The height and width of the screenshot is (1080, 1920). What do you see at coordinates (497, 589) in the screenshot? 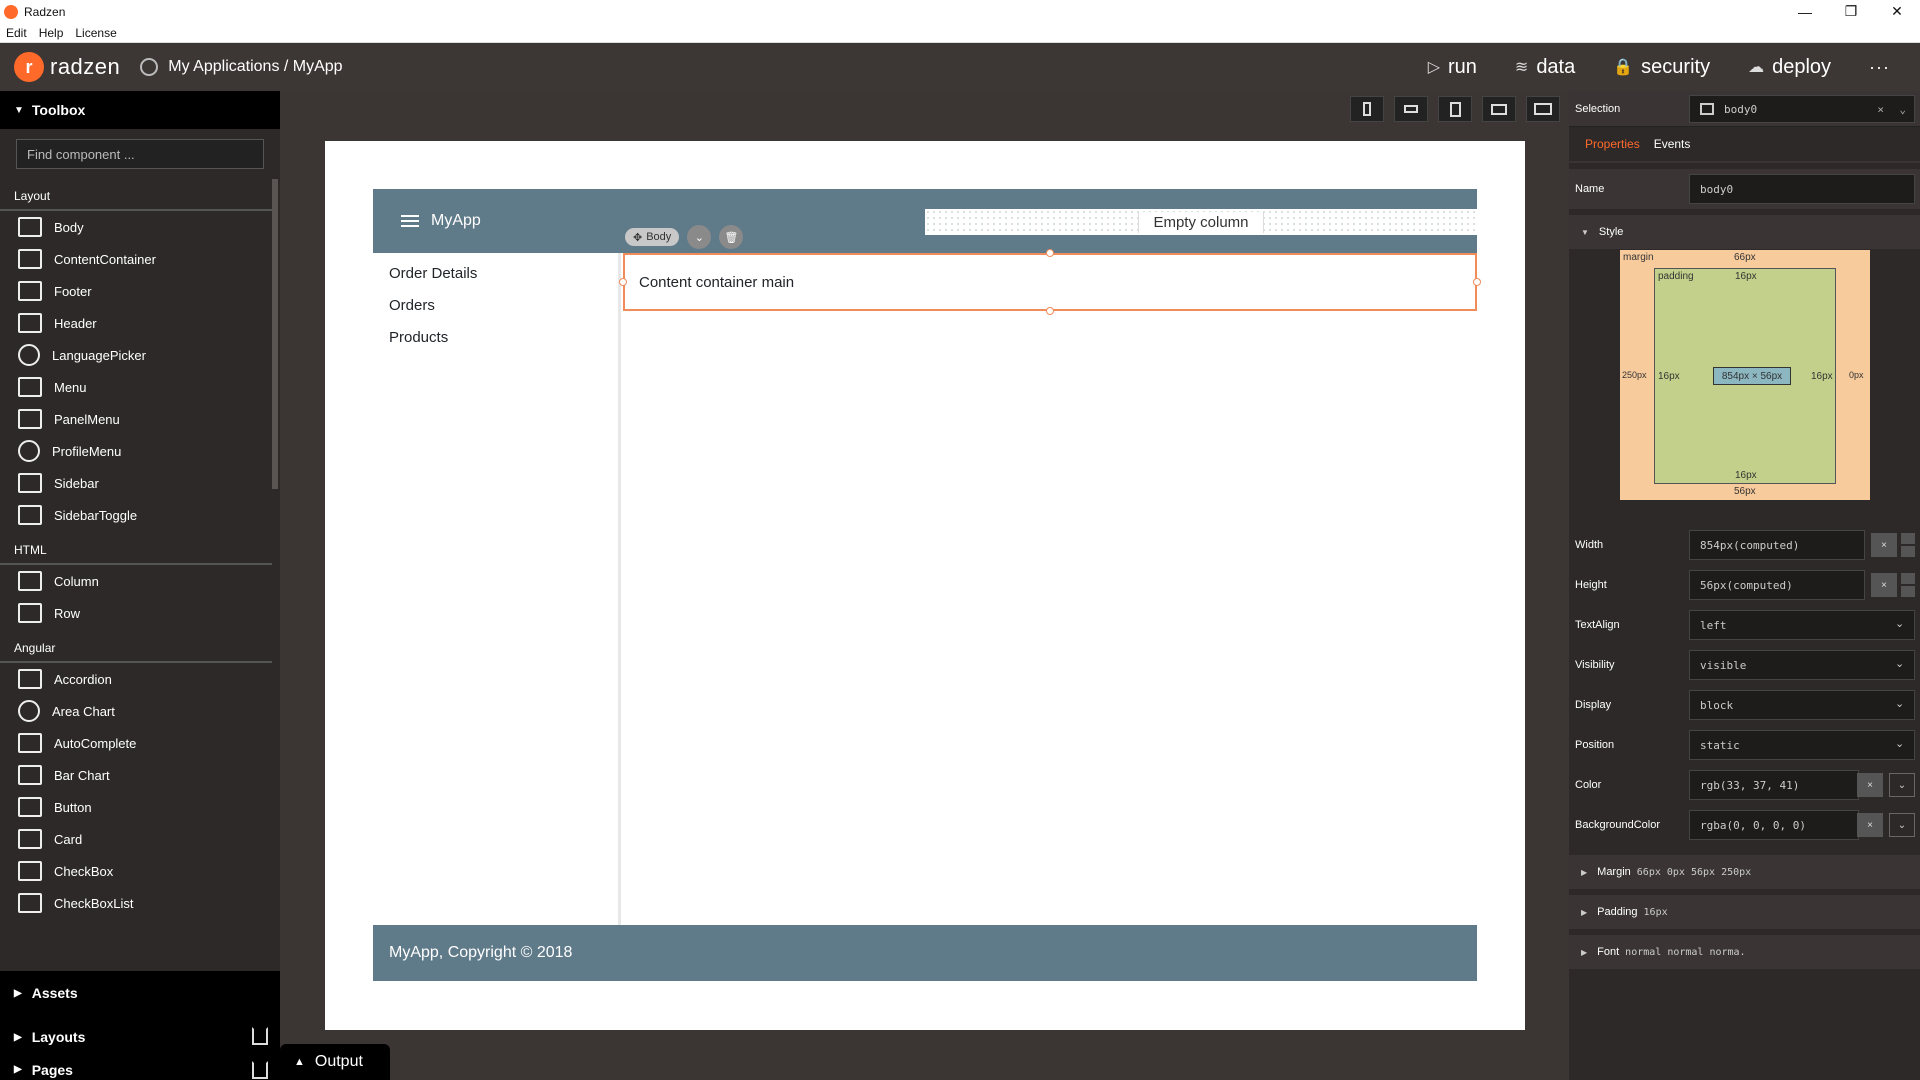
I see `canvas-sidebar: Order Details Orders Products` at bounding box center [497, 589].